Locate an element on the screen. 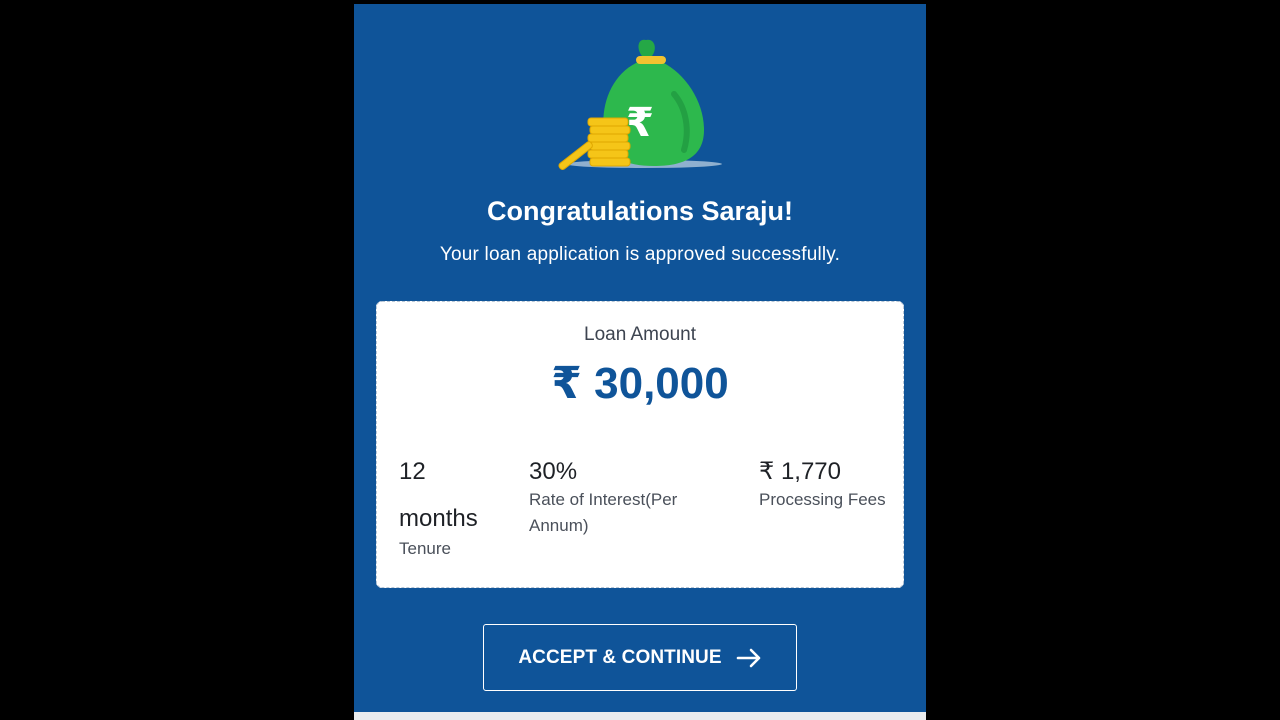 This screenshot has width=1280, height=720. accept-continue-button: ACCEPT & CONTINUE is located at coordinates (640, 657).